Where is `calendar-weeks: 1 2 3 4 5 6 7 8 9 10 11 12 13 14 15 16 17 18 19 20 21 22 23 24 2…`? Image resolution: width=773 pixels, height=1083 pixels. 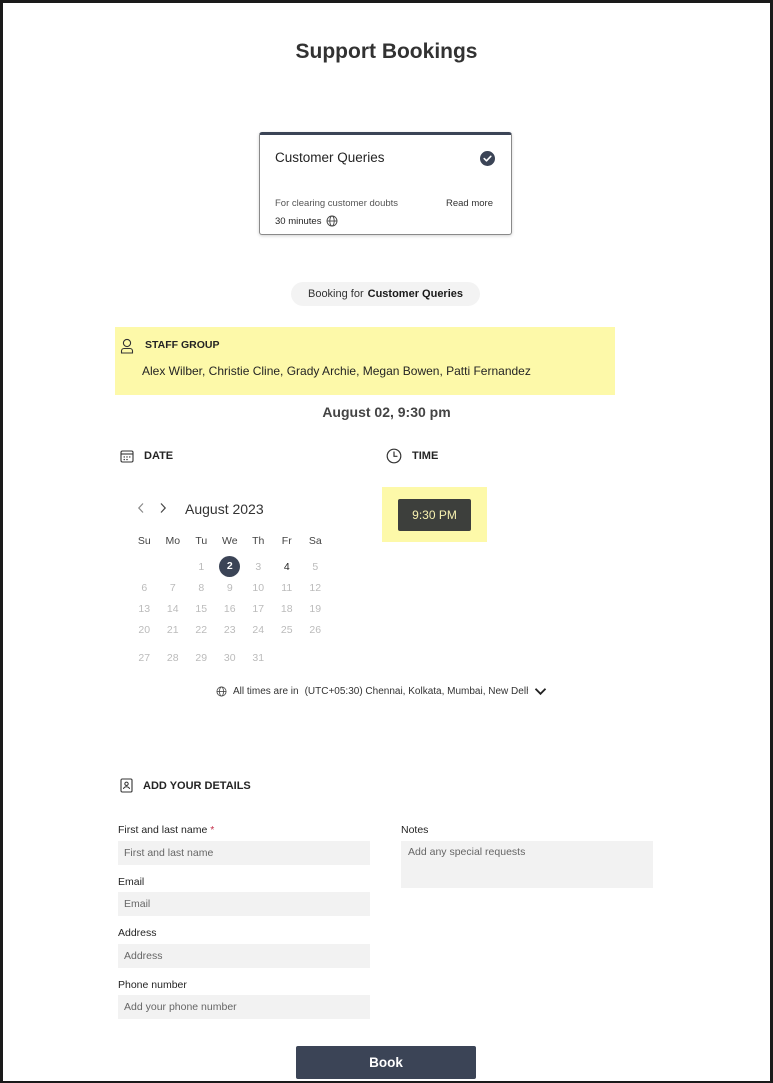
calendar-weeks: 1 2 3 4 5 6 7 8 9 10 11 12 13 14 15 16 17 18 19 20 21 22 23 24 2… is located at coordinates (230, 612).